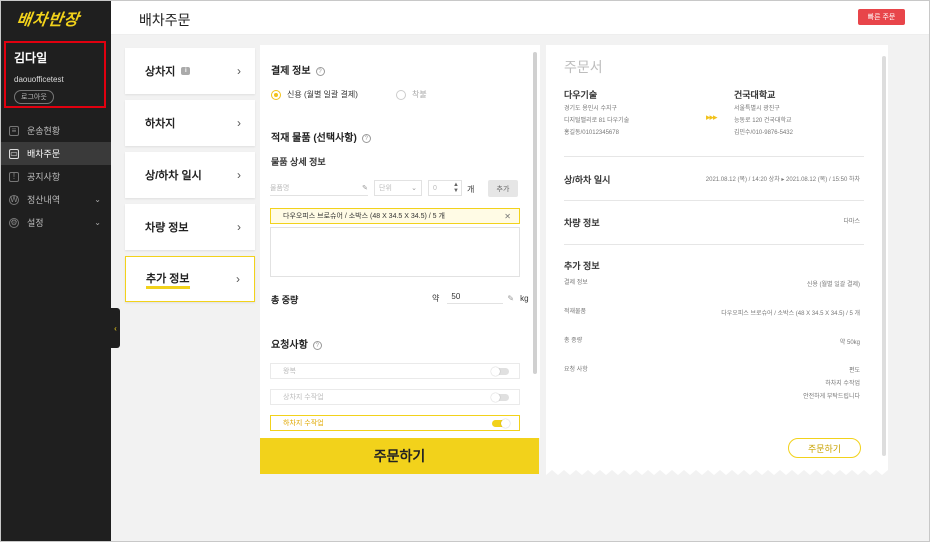 This screenshot has width=930, height=542. What do you see at coordinates (289, 371) in the screenshot?
I see `toggle-label: 왕복` at bounding box center [289, 371].